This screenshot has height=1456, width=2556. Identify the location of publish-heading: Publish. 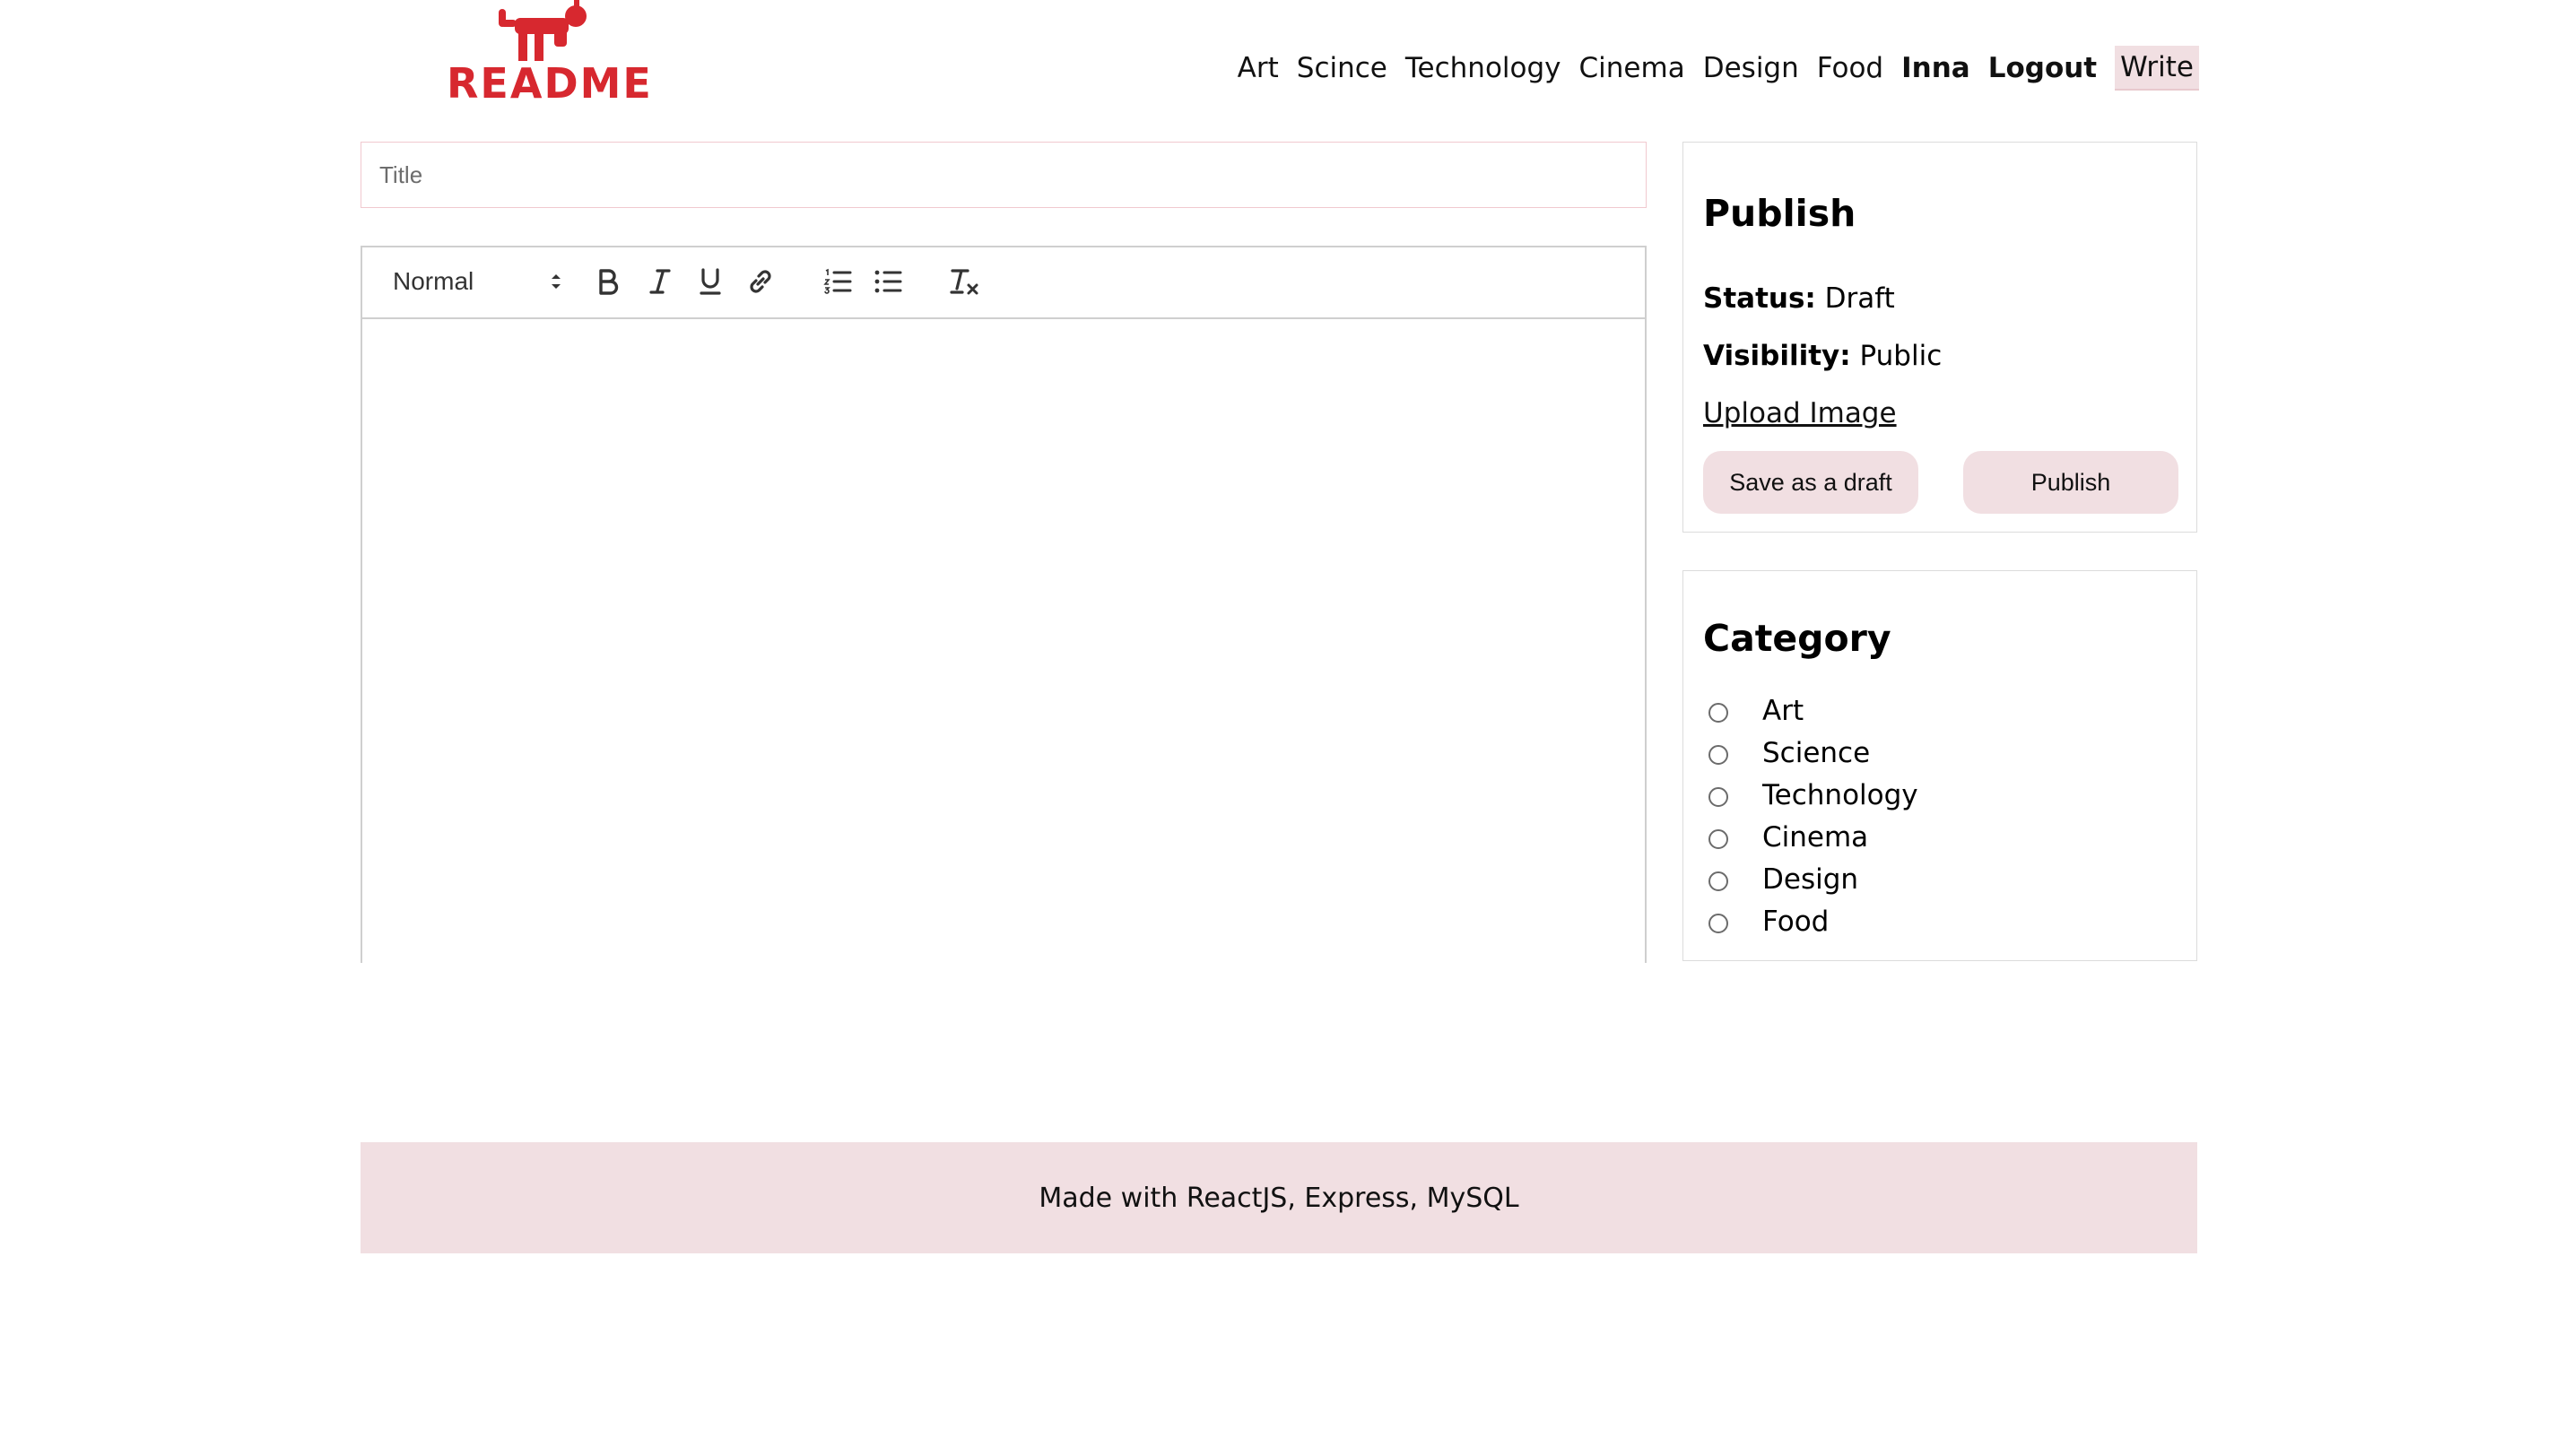
(1779, 213).